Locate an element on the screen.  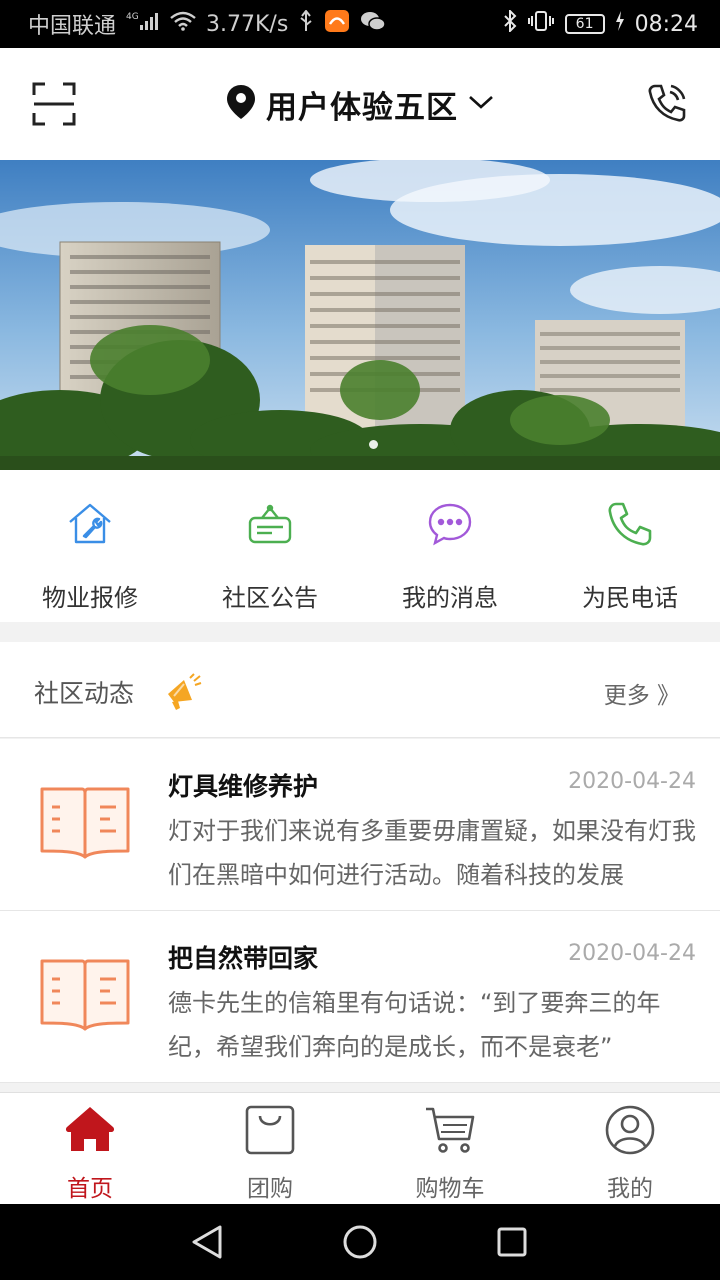
carrier-label: 中国联通 is located at coordinates (72, 26).